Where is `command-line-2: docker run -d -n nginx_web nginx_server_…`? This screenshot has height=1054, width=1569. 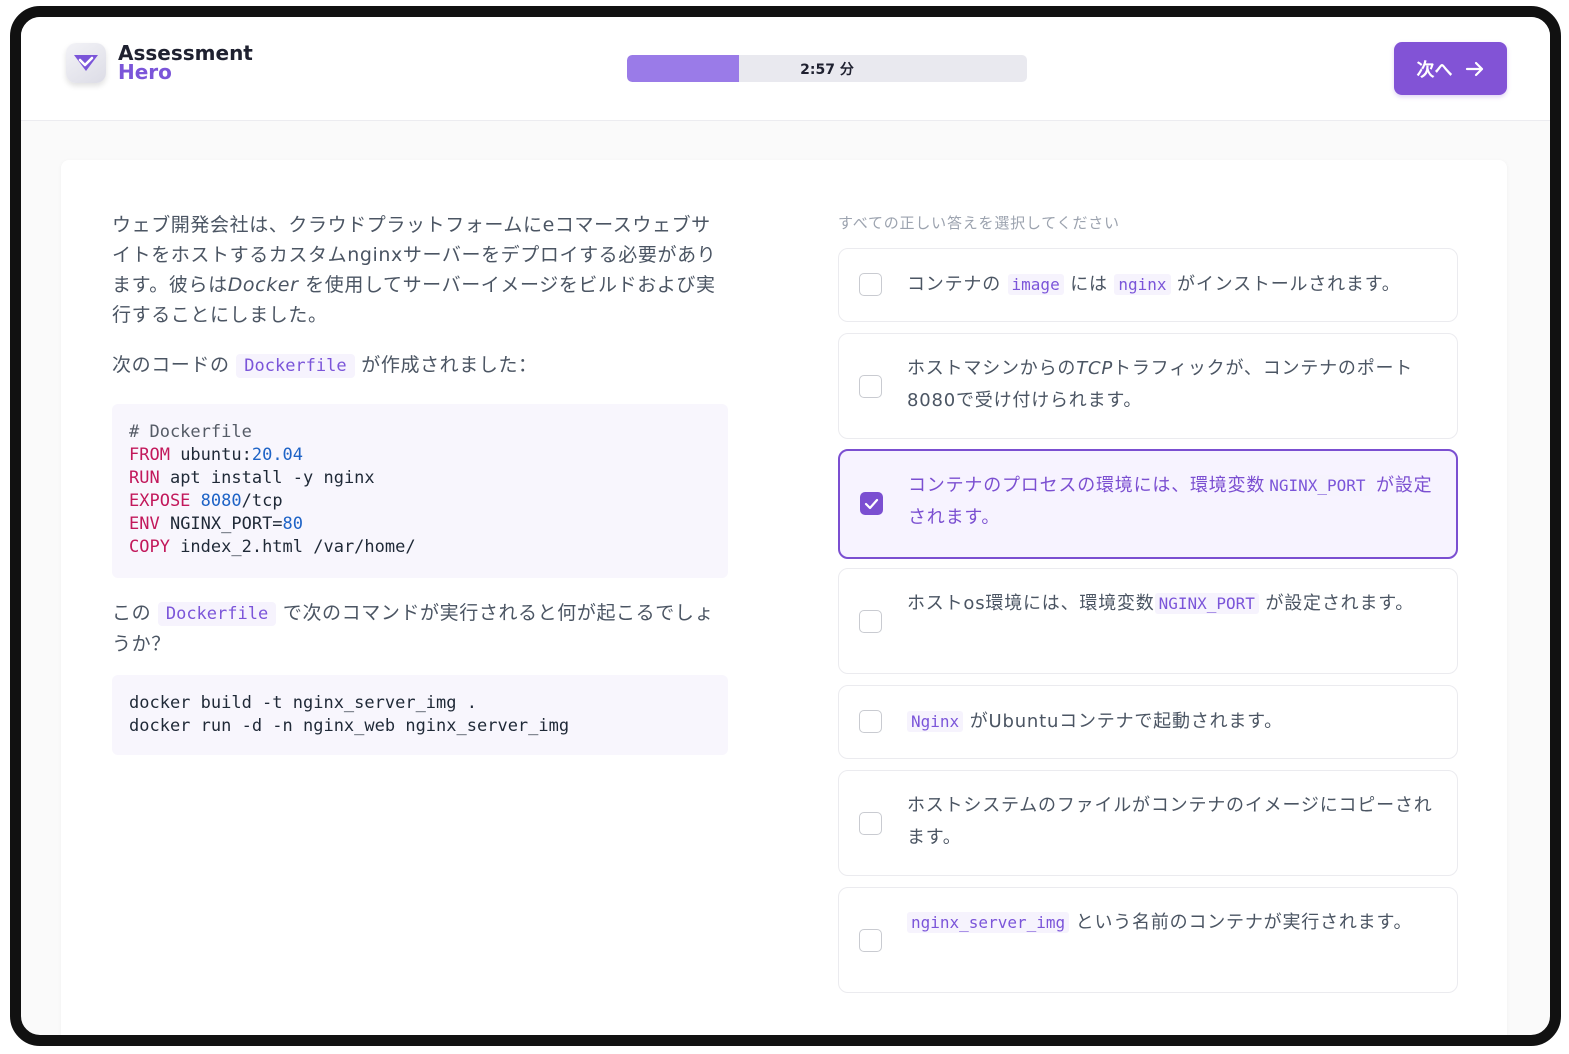
command-line-2: docker run -d -n nginx_web nginx_server_… is located at coordinates (349, 726).